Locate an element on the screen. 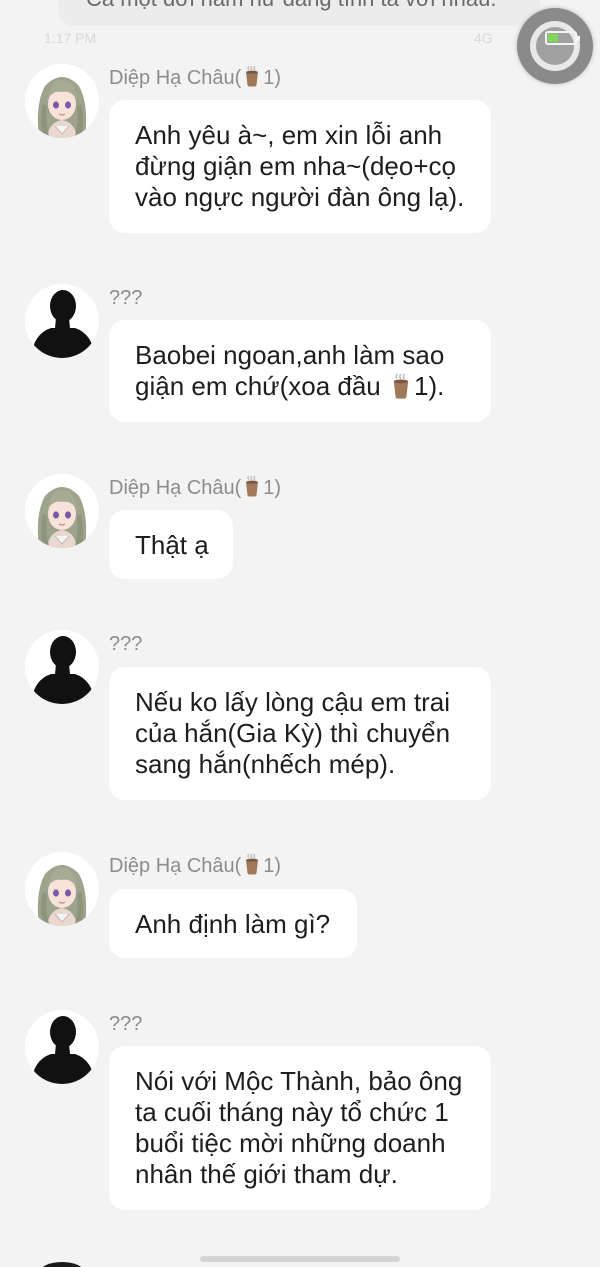 The image size is (600, 1267). next-message-avatar is located at coordinates (62, 1264).